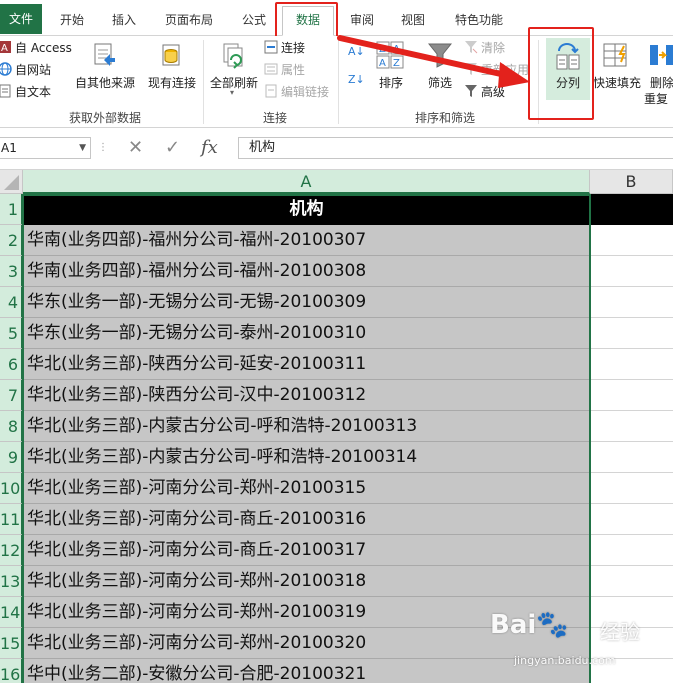 Image resolution: width=673 pixels, height=683 pixels. I want to click on row-header: 1, so click(11, 209).